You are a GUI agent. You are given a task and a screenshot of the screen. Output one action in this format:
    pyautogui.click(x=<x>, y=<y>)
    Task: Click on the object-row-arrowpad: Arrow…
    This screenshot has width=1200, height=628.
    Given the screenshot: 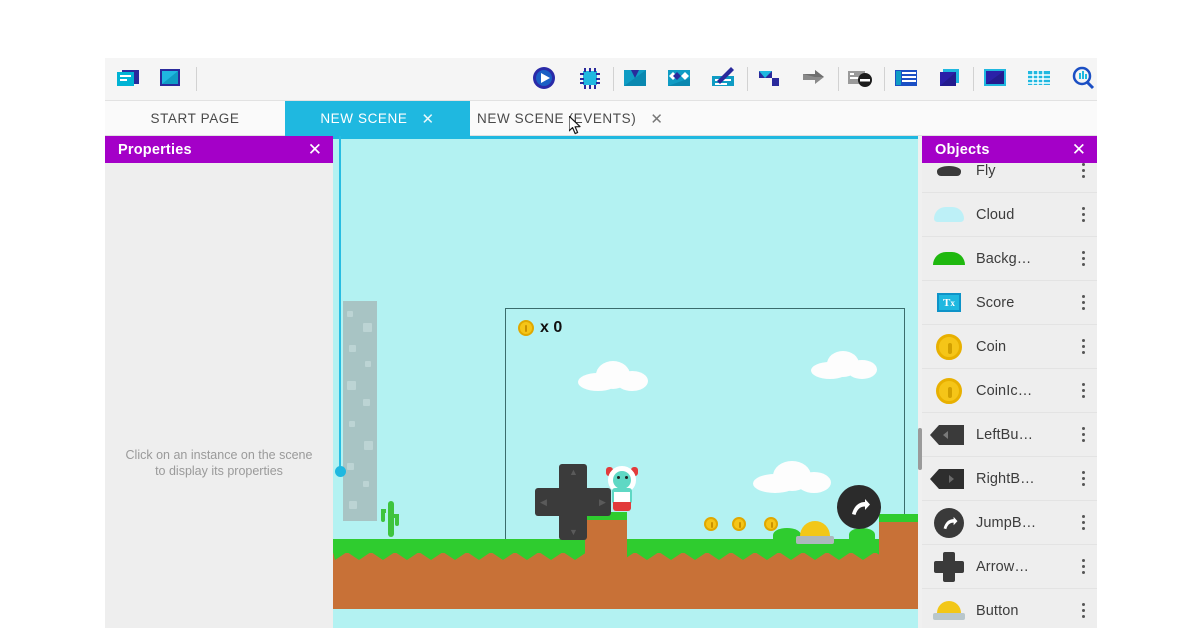 What is the action you would take?
    pyautogui.click(x=1009, y=567)
    